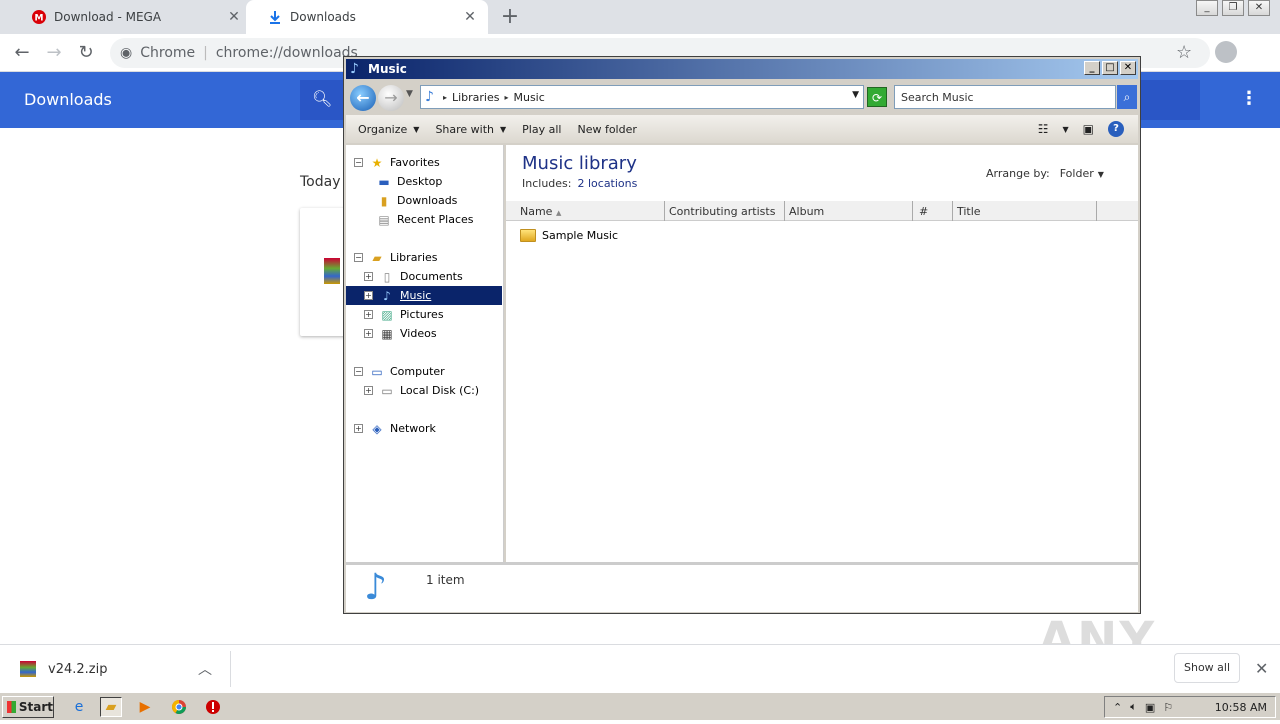  What do you see at coordinates (179, 707) in the screenshot?
I see `chrome-taskbar-icon` at bounding box center [179, 707].